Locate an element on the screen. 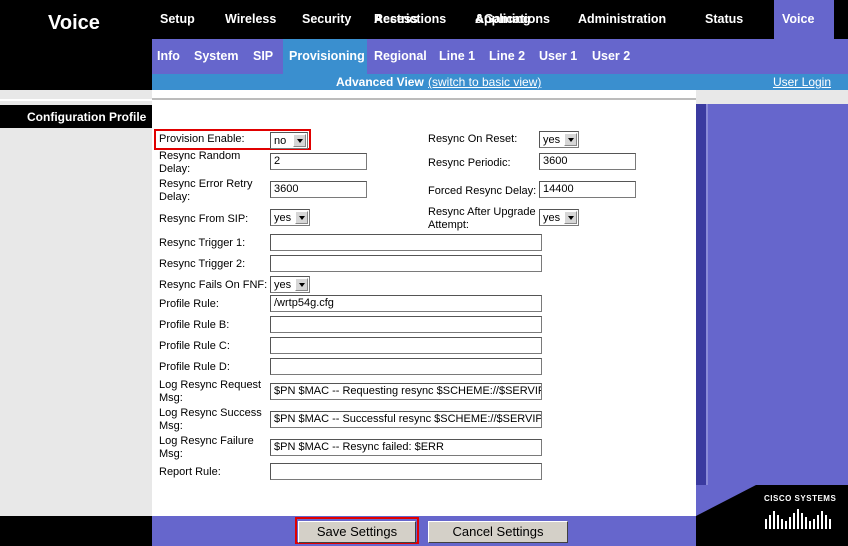 Image resolution: width=848 pixels, height=546 pixels. log-resync-failure-msg-label: Log Resync Failure Msg: is located at coordinates (206, 447).